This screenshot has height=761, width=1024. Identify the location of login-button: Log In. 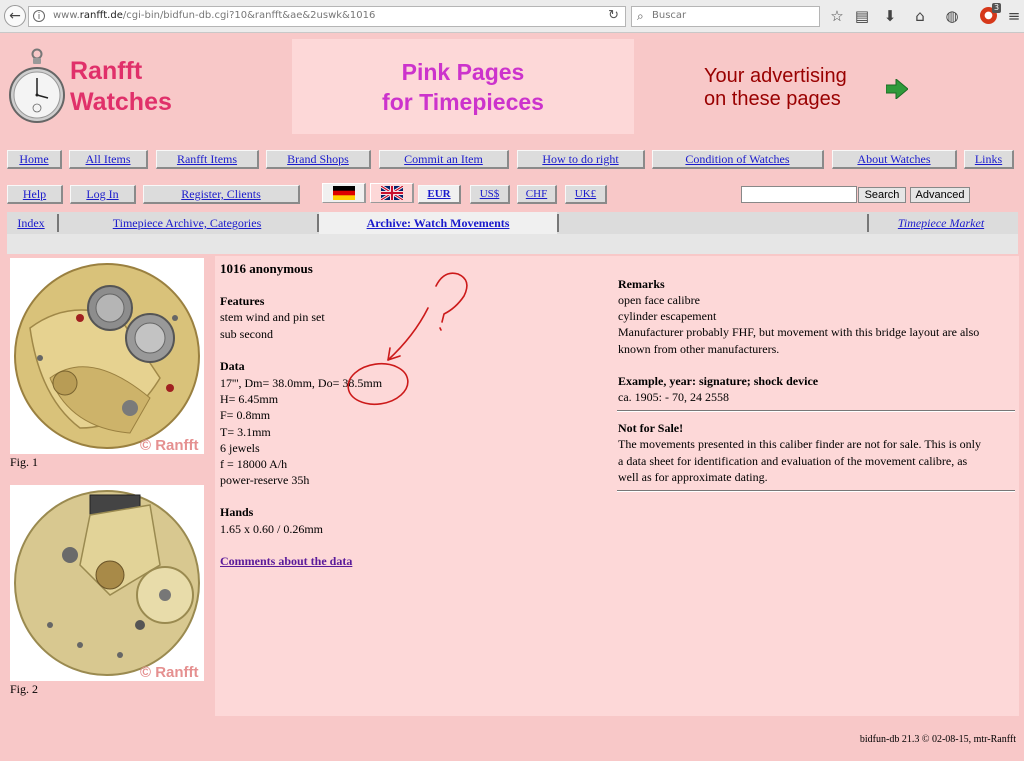
(103, 194).